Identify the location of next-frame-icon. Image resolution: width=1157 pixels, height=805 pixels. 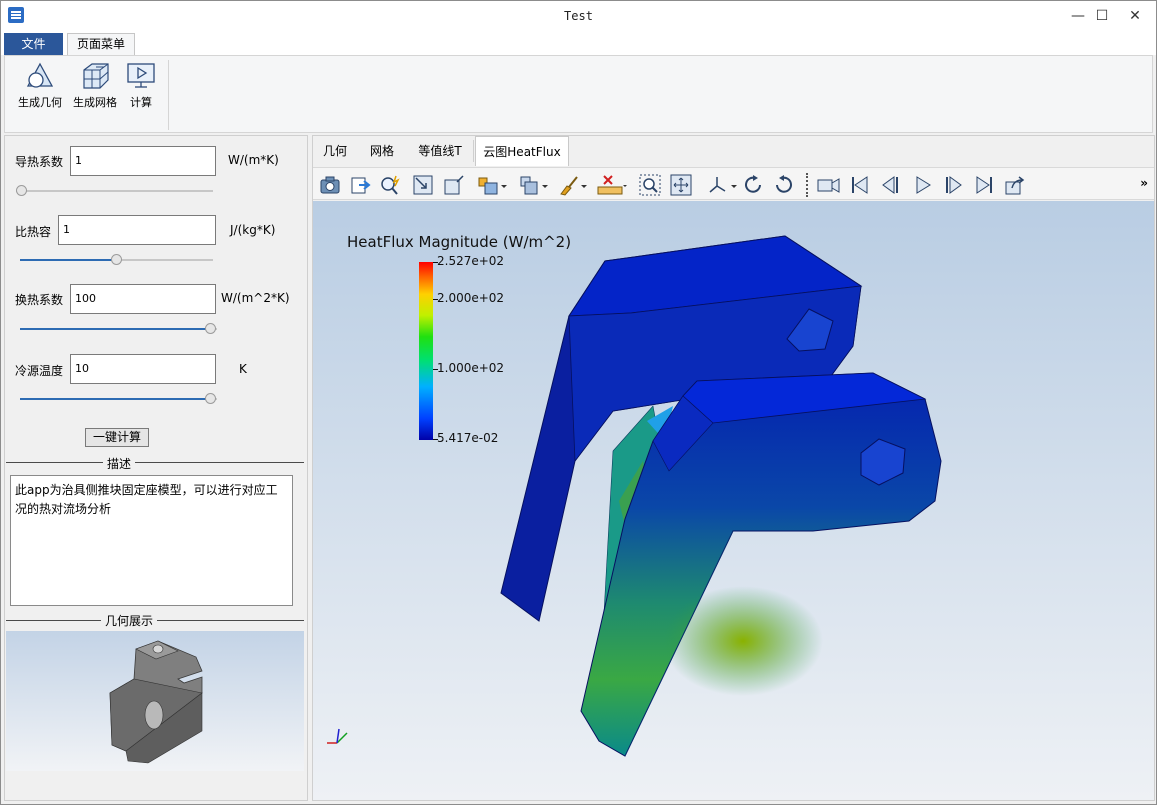
(953, 185).